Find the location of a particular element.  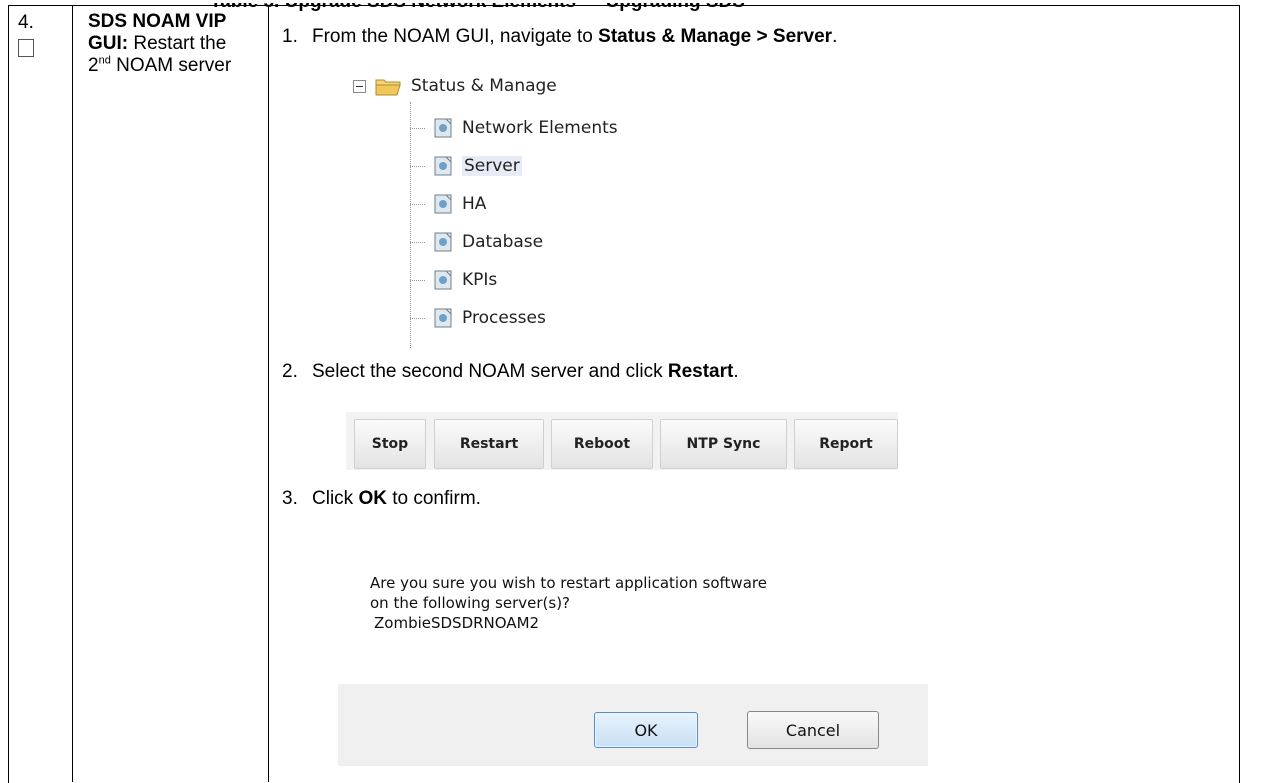

tree-root-status-manage: Status & Manage is located at coordinates (455, 86).